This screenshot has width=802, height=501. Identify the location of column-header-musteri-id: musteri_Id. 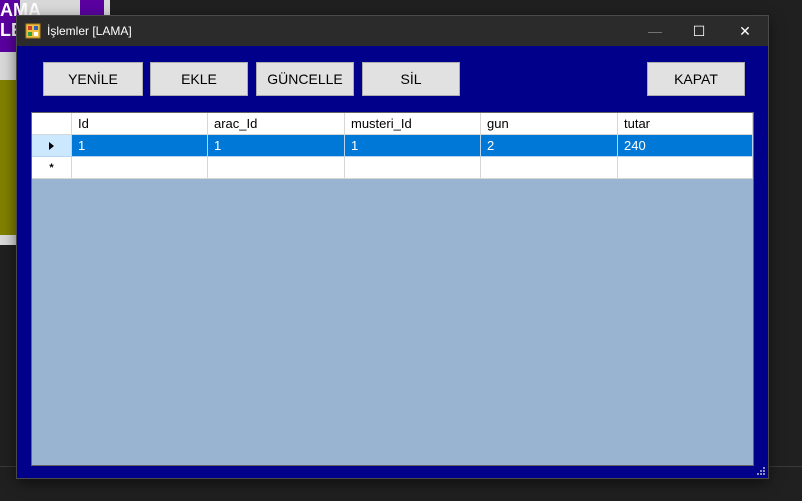
(413, 124).